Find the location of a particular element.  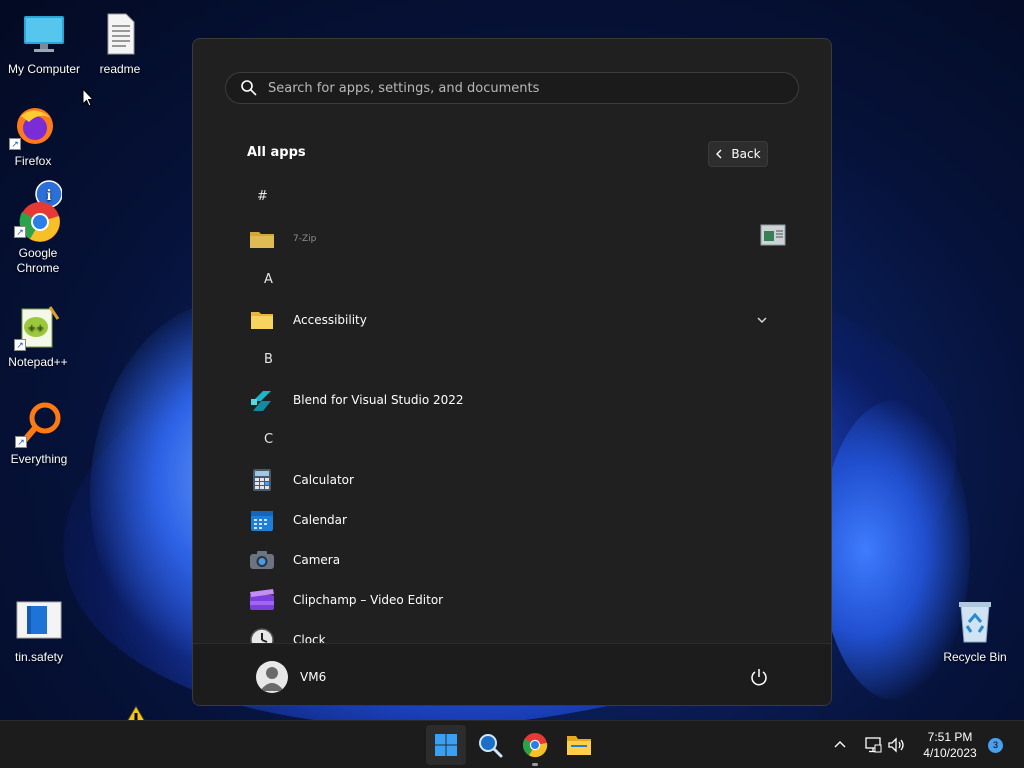

document-icon is located at coordinates (39, 622).